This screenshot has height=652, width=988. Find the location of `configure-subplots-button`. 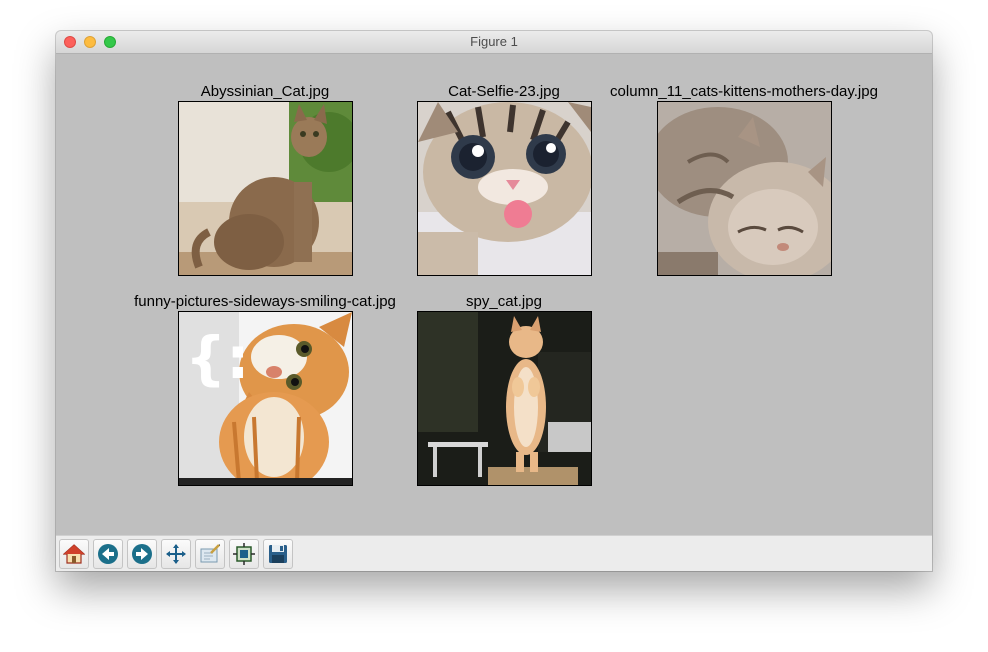

configure-subplots-button is located at coordinates (244, 554).